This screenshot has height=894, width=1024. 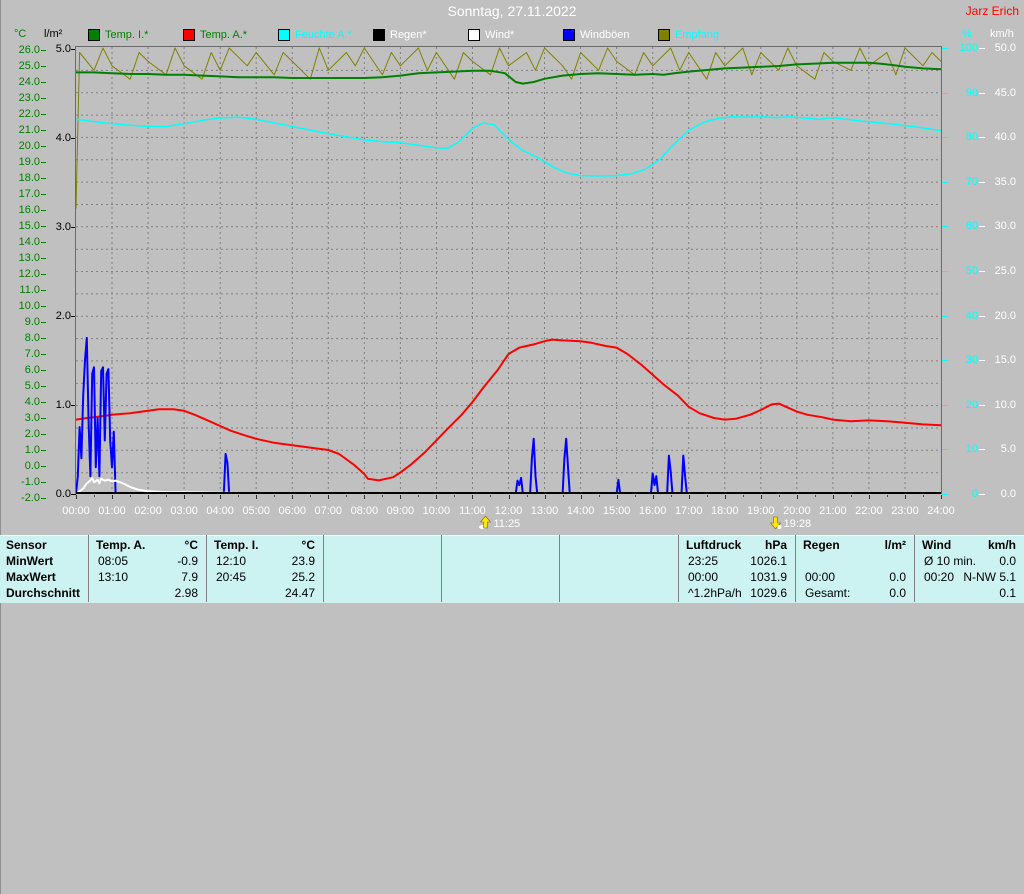 I want to click on axis-label-temp: 3.0, so click(x=32, y=418).